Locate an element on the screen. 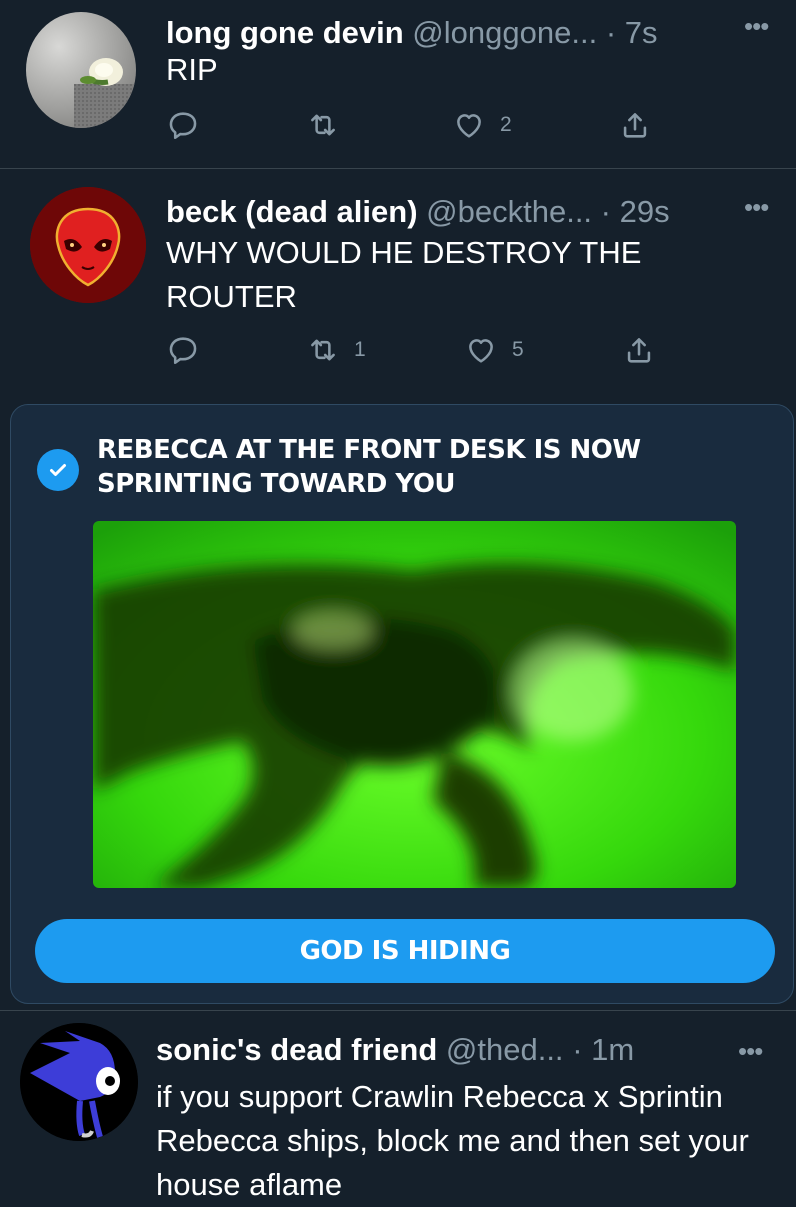  red-alien-icon is located at coordinates (88, 245).